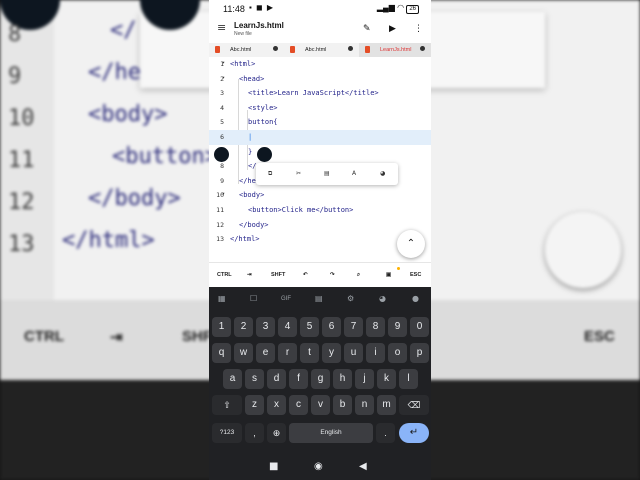  I want to click on code-line: 1 ▾ <html>, so click(320, 64).